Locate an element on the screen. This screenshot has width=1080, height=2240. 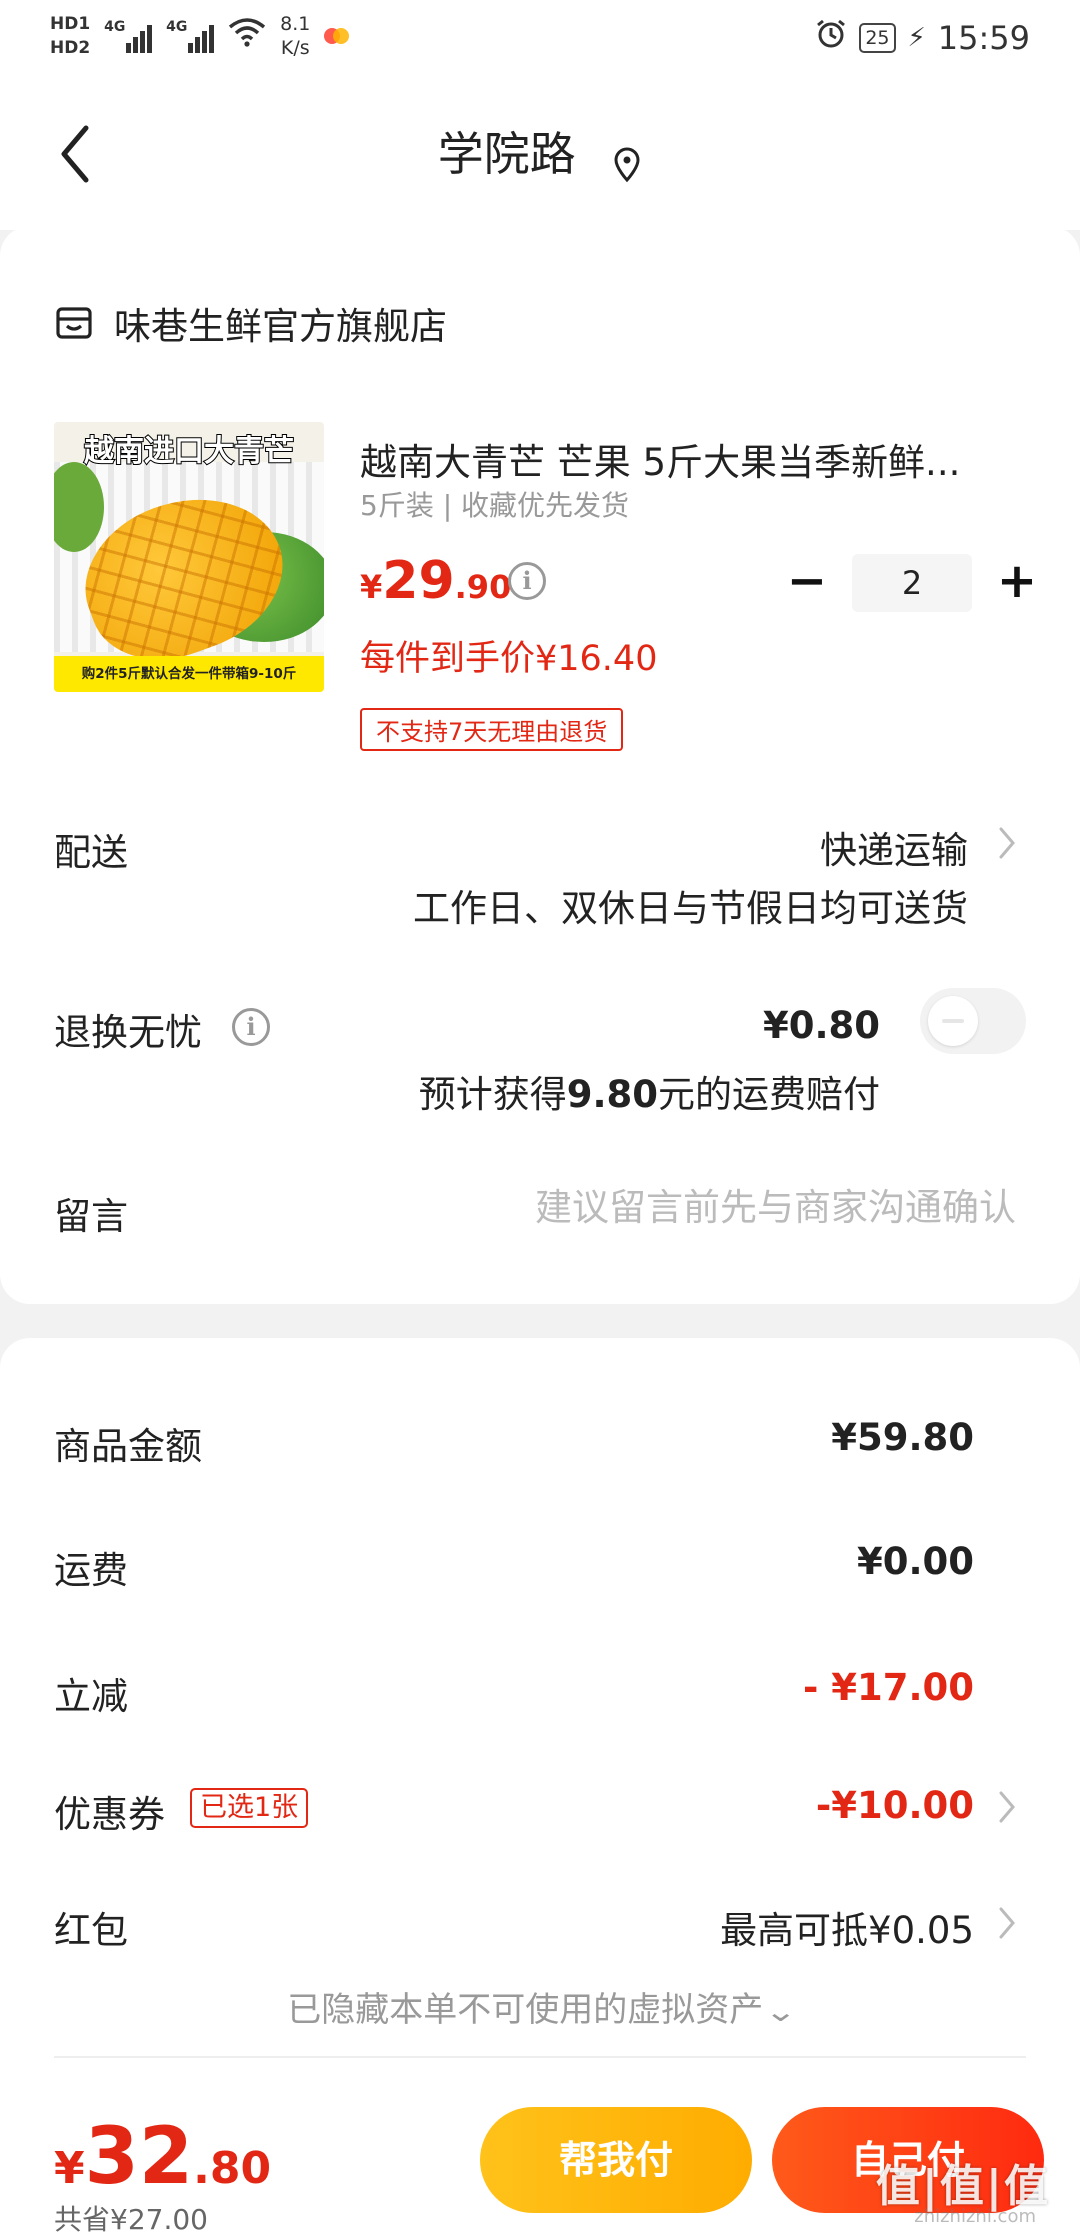
return-policy-tag: 不支持7天无理由退货 is located at coordinates (492, 729).